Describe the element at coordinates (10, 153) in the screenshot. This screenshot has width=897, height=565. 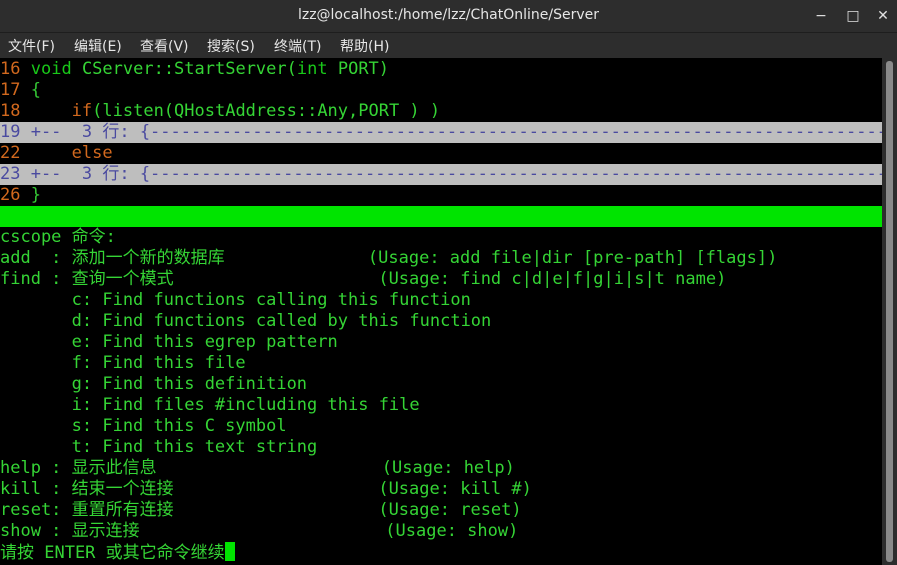
I see `line-number: 22` at that location.